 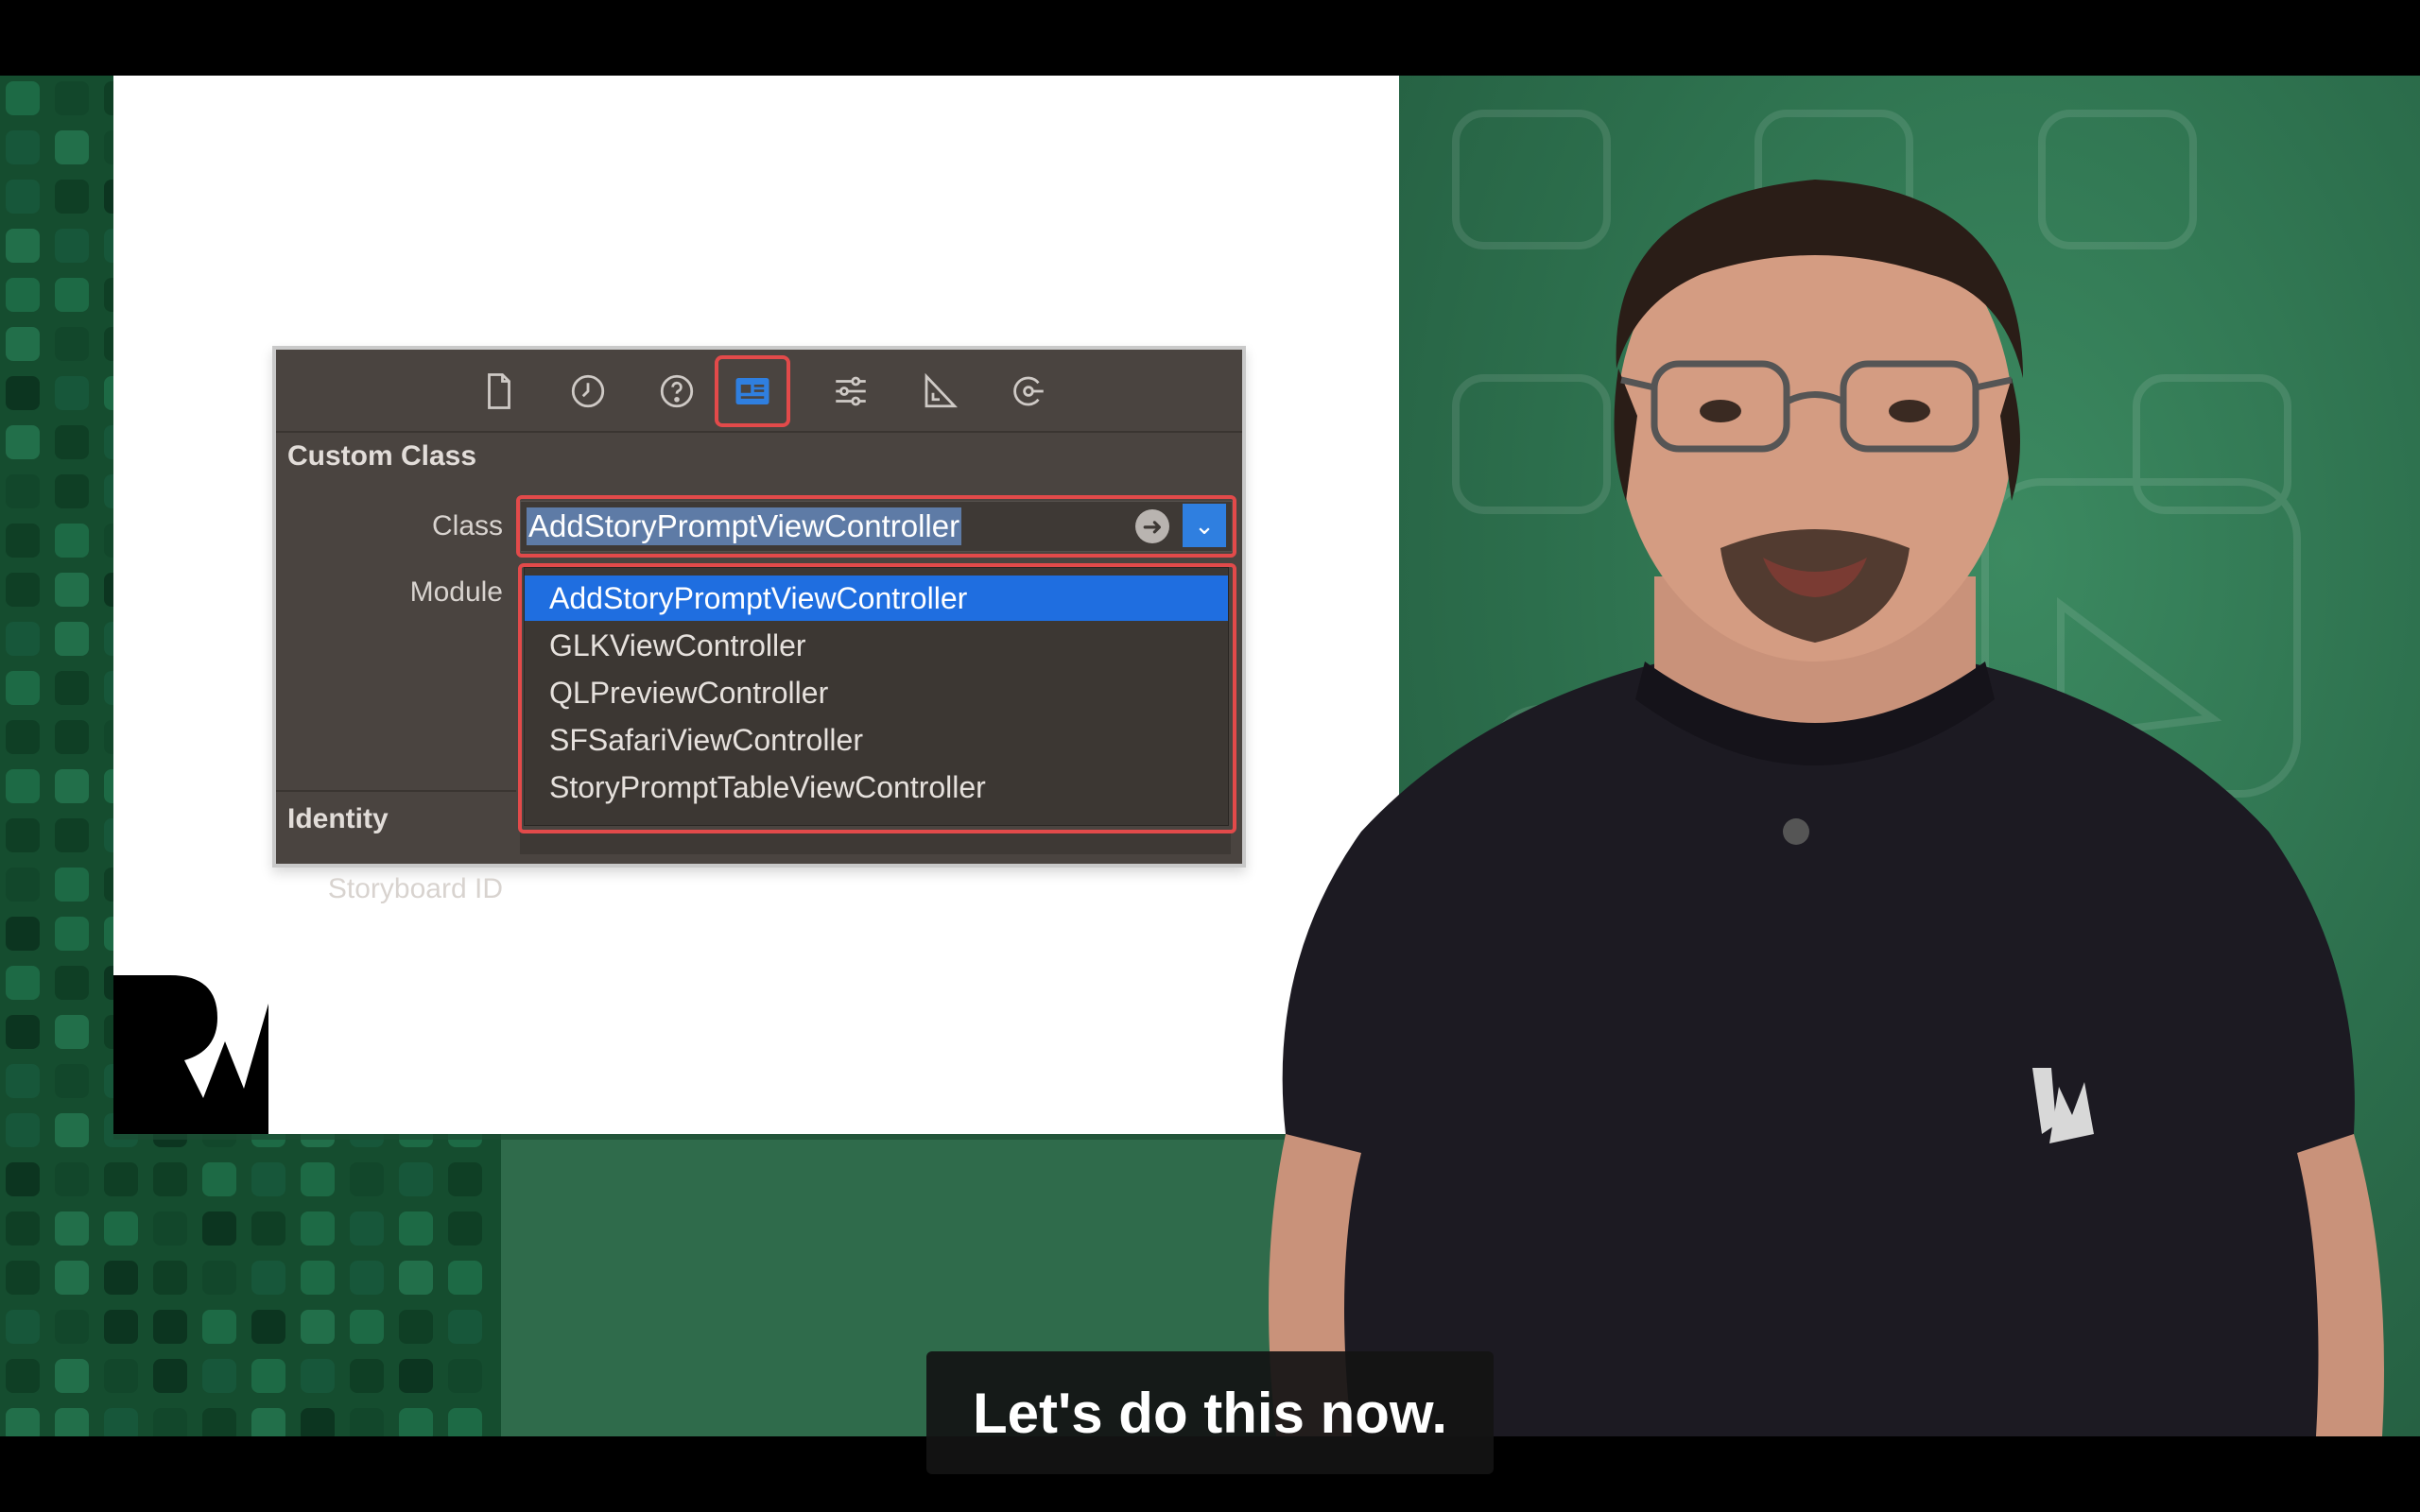 I want to click on section-custom-class: Custom Class, so click(x=382, y=456).